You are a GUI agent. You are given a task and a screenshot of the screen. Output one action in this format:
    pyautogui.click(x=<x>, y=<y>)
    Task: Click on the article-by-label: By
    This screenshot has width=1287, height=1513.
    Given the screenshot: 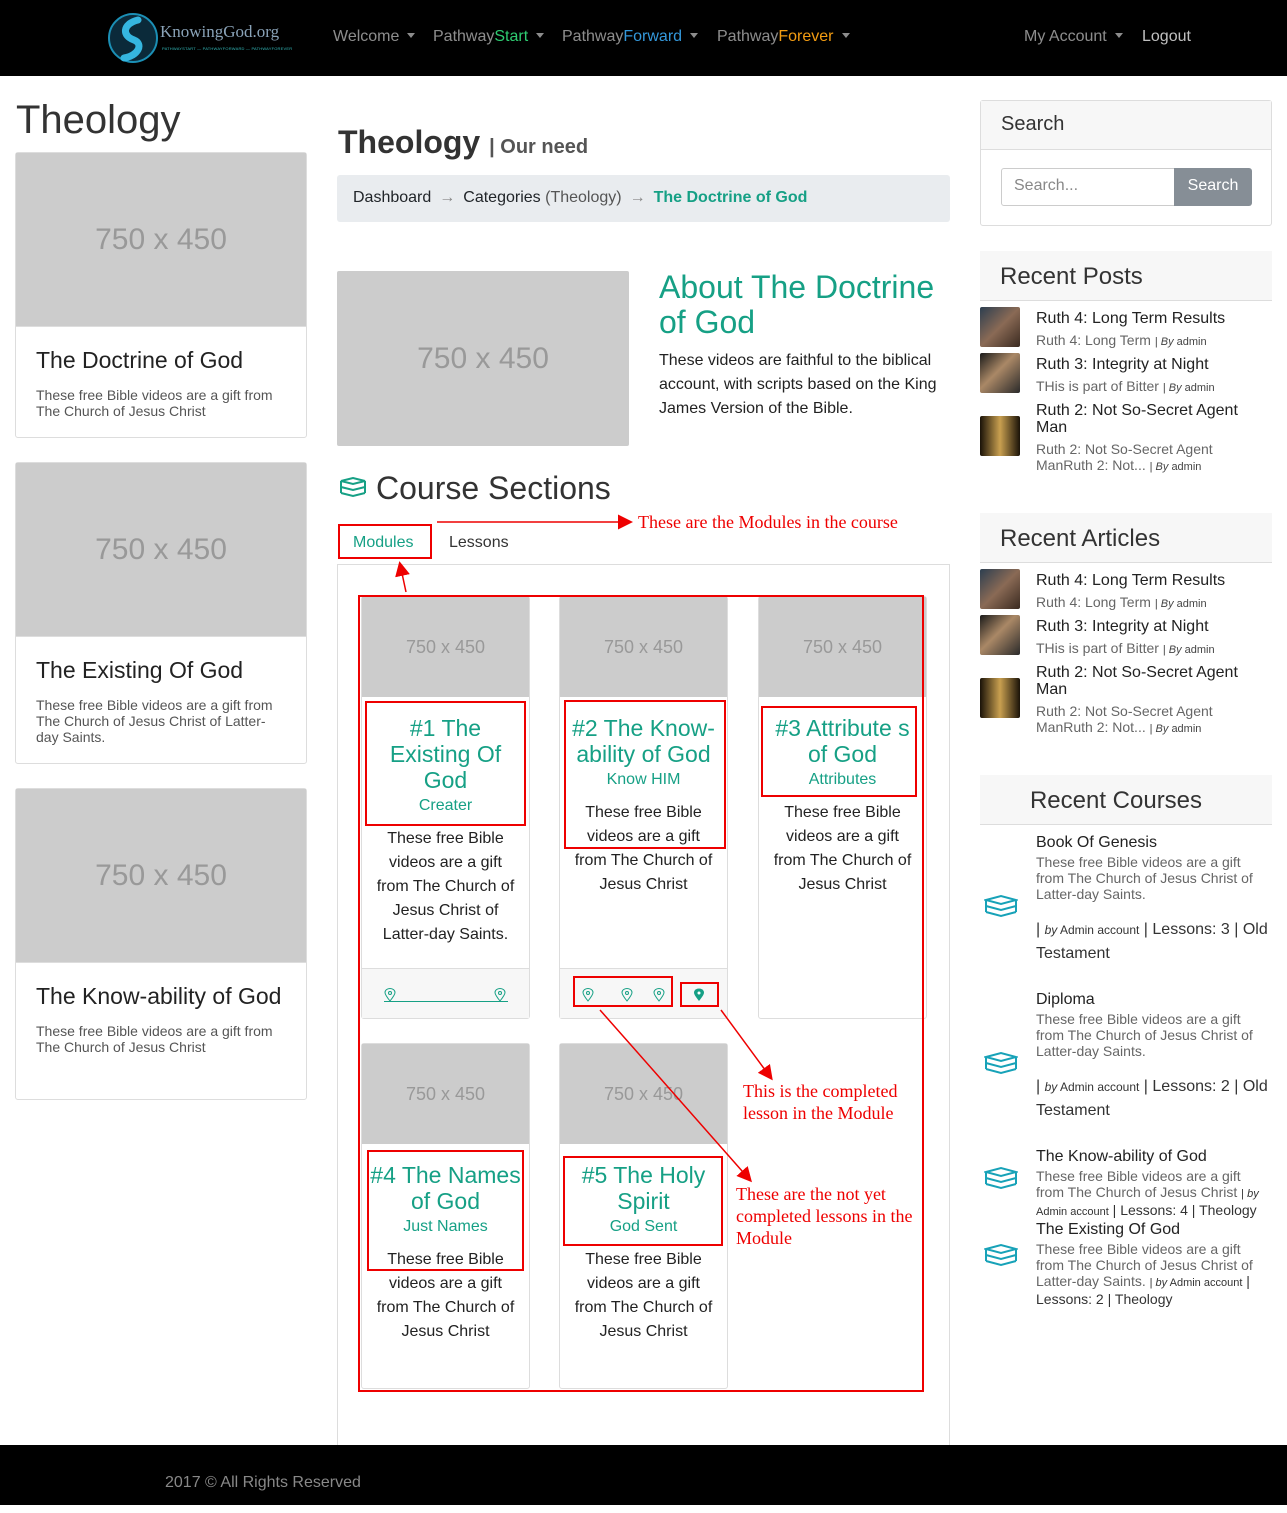 What is the action you would take?
    pyautogui.click(x=1162, y=729)
    